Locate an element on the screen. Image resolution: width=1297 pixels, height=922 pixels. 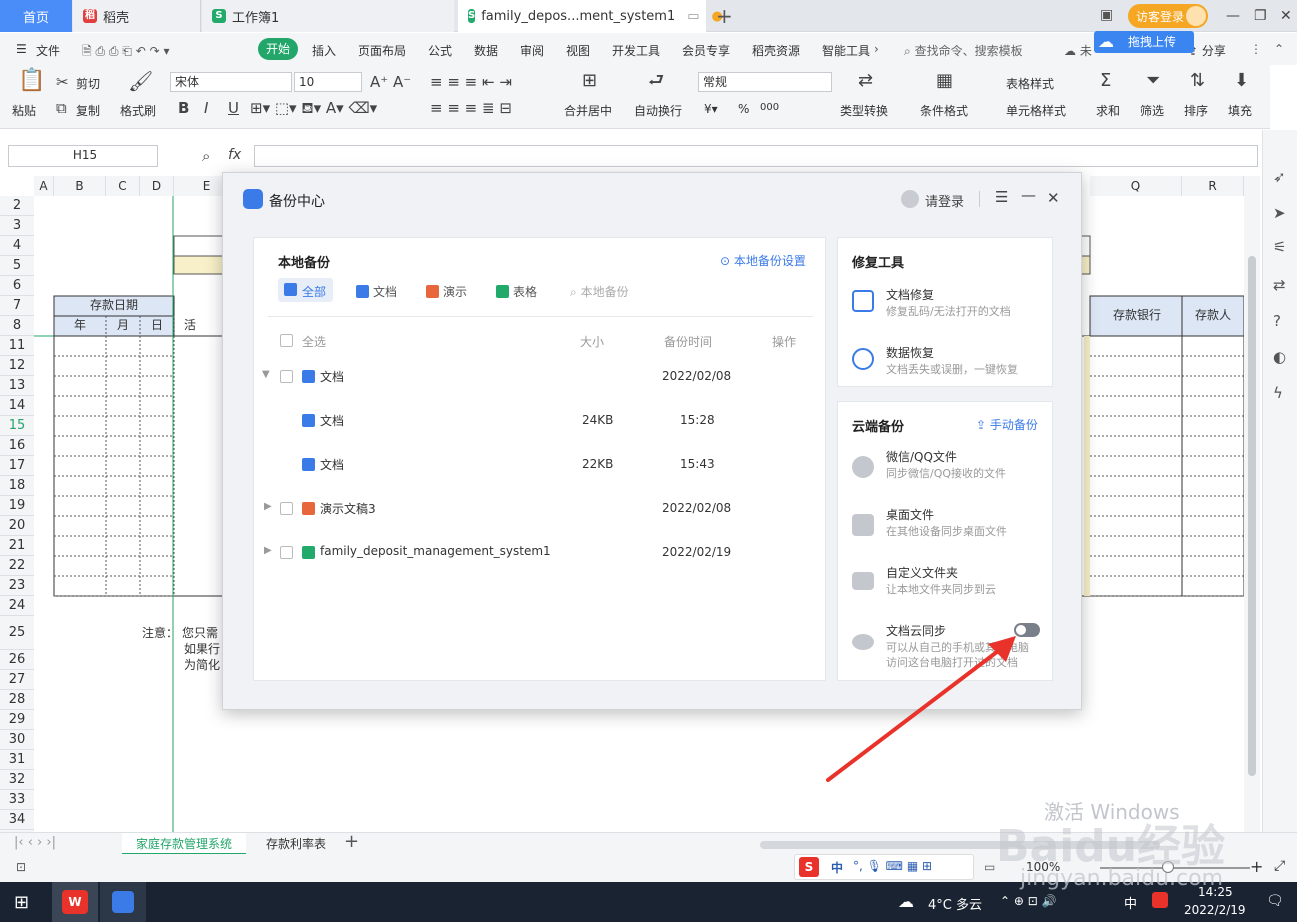
menu-file: 文件 is located at coordinates (48, 50).